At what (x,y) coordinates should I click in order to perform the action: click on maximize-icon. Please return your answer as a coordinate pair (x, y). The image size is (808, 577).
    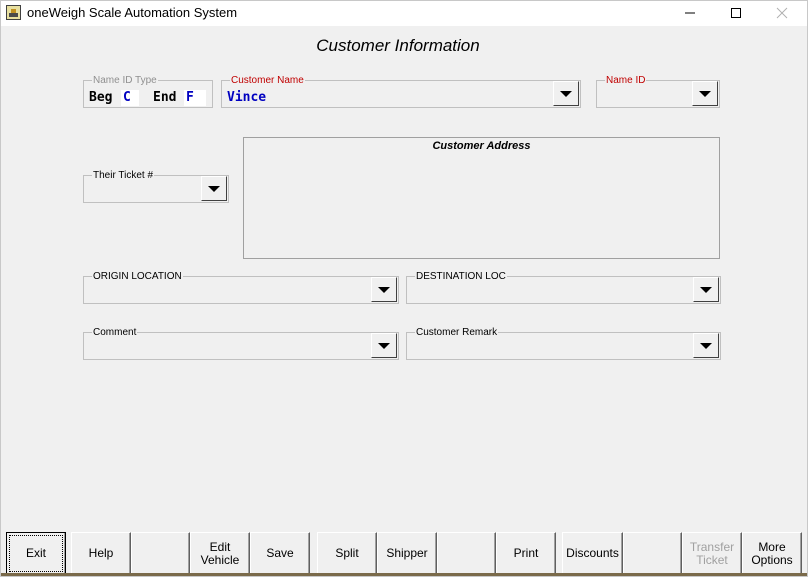
    Looking at the image, I should click on (736, 13).